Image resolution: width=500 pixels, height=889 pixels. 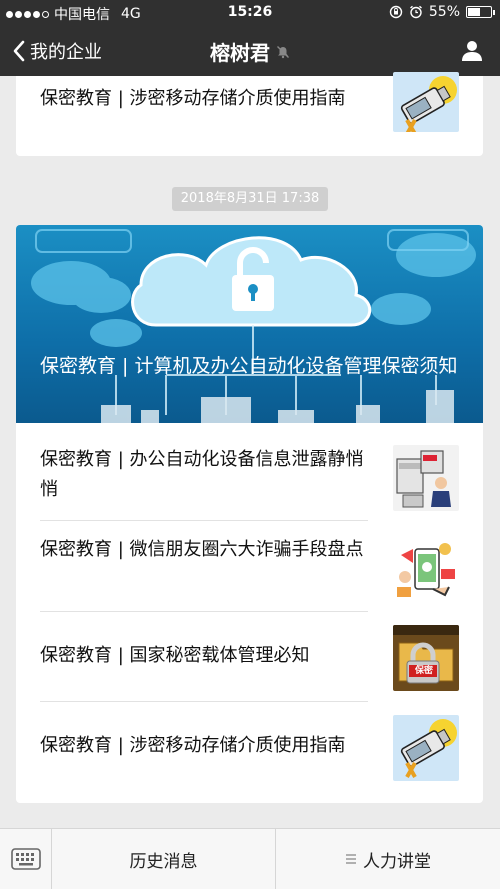 I want to click on menu-icon, so click(x=351, y=859).